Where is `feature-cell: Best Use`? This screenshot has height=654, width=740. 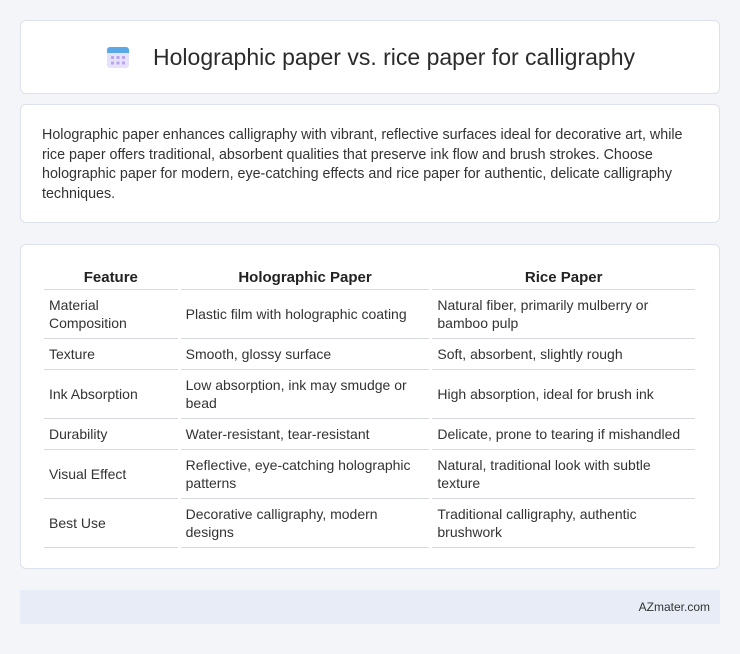
feature-cell: Best Use is located at coordinates (111, 523).